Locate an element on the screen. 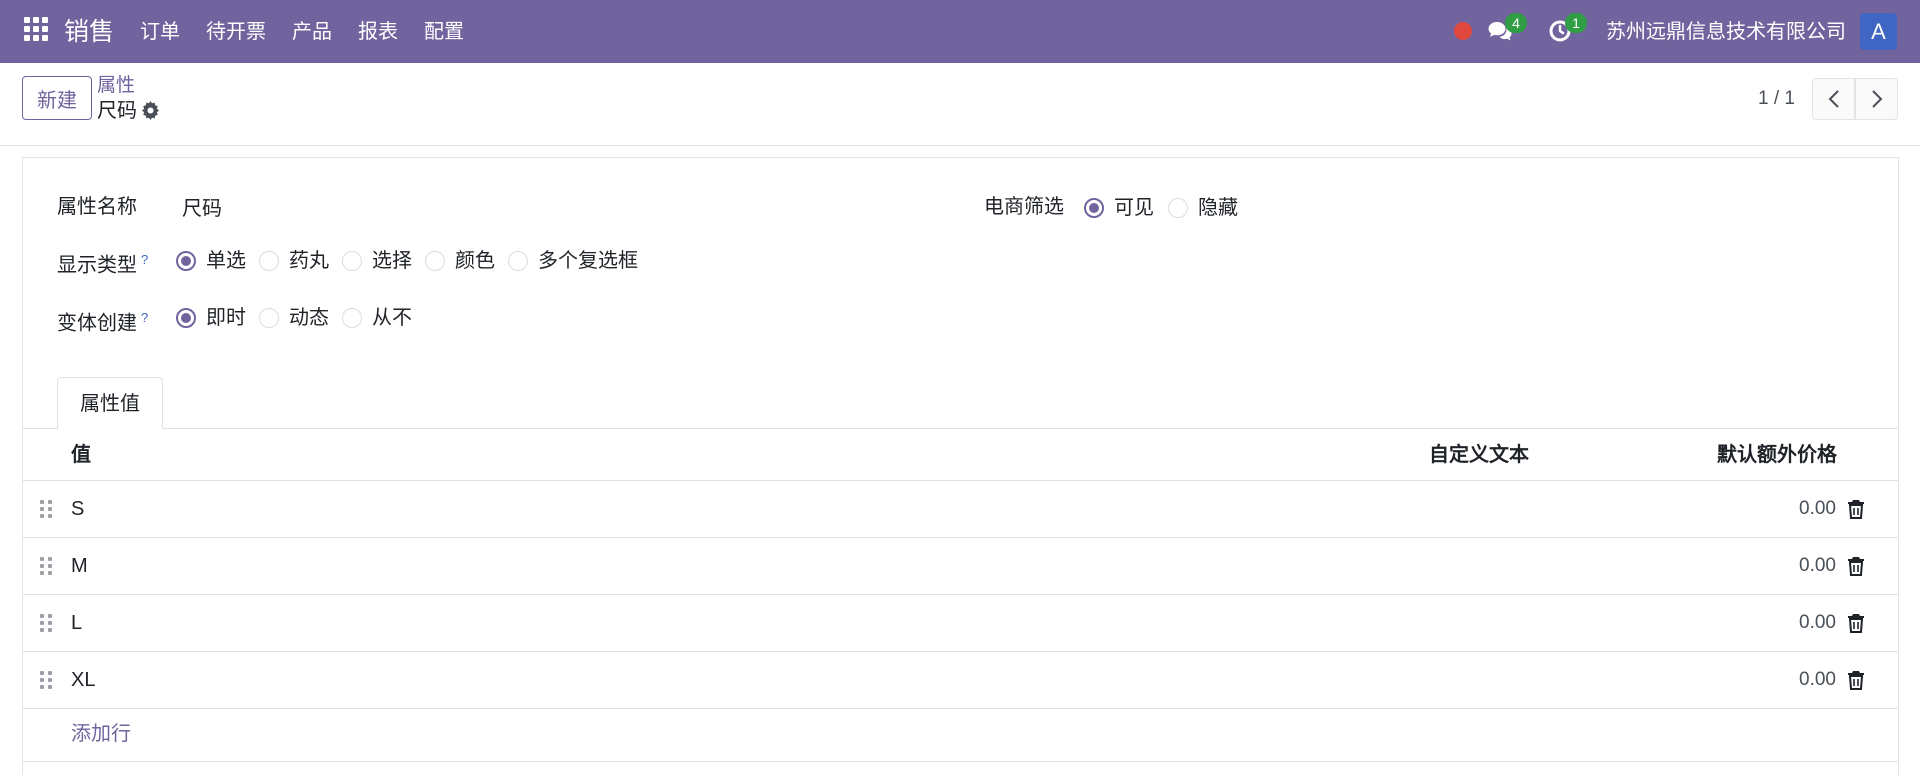  radio-display-color: 颜色 is located at coordinates (460, 261).